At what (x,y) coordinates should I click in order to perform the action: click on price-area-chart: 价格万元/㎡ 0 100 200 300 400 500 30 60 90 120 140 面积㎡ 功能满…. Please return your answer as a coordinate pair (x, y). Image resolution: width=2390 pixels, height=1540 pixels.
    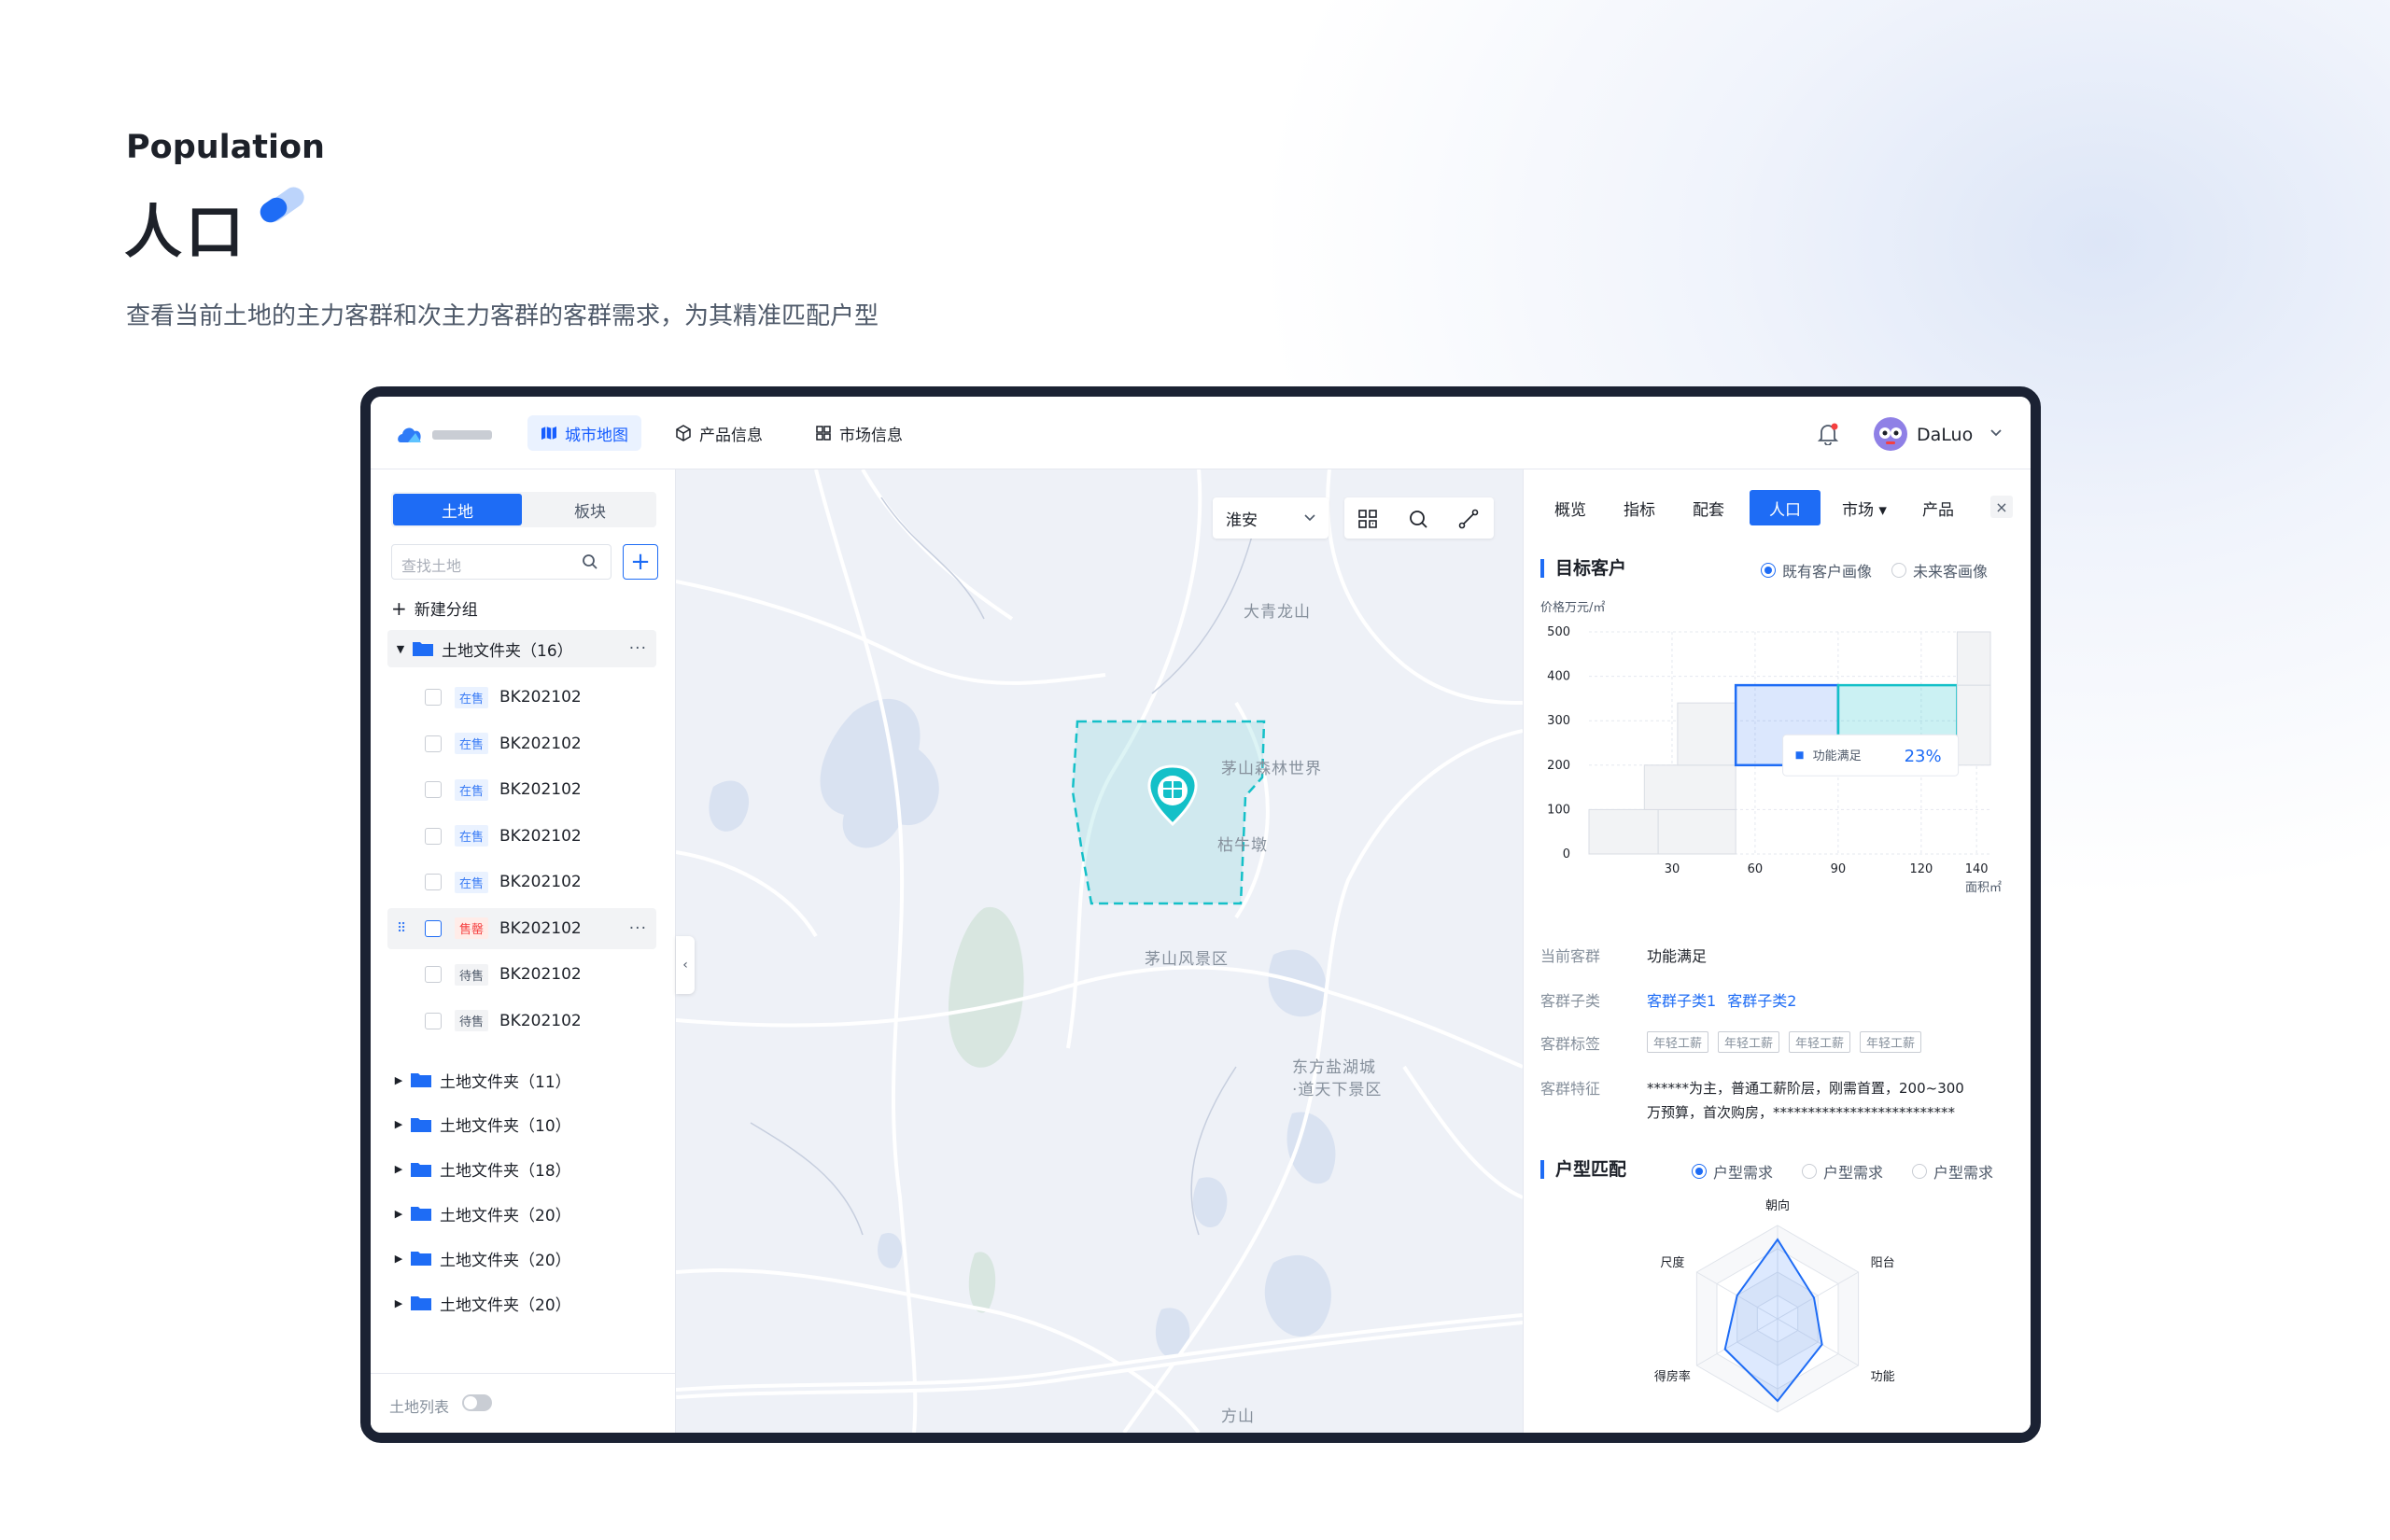
    Looking at the image, I should click on (1771, 747).